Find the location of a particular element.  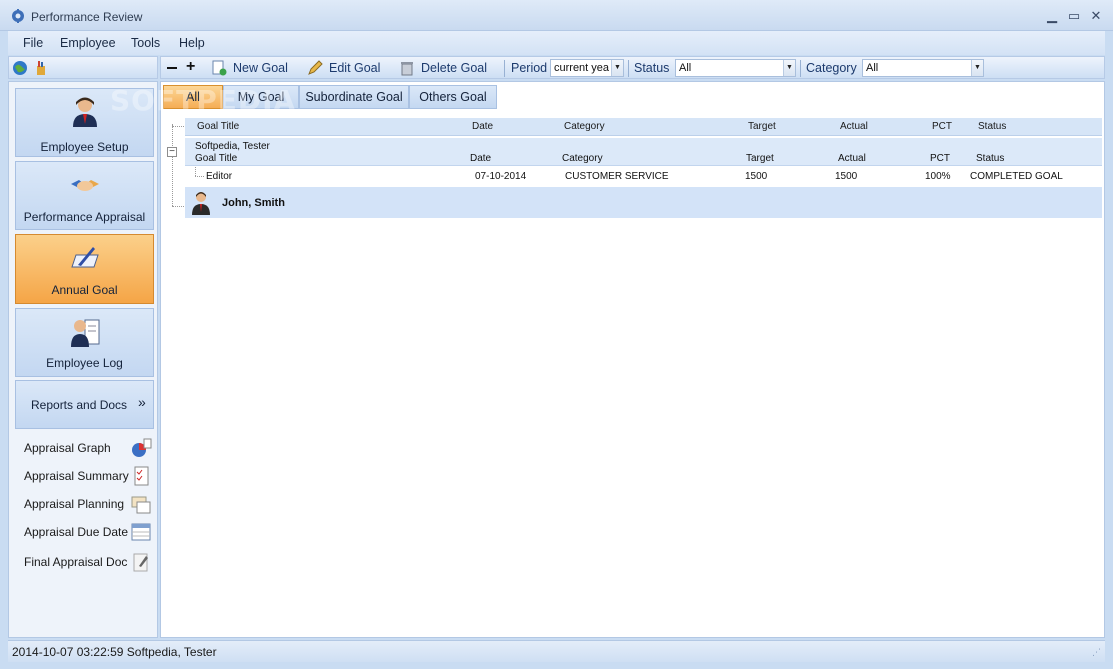

tab-others-goal: Others Goal is located at coordinates (453, 97).